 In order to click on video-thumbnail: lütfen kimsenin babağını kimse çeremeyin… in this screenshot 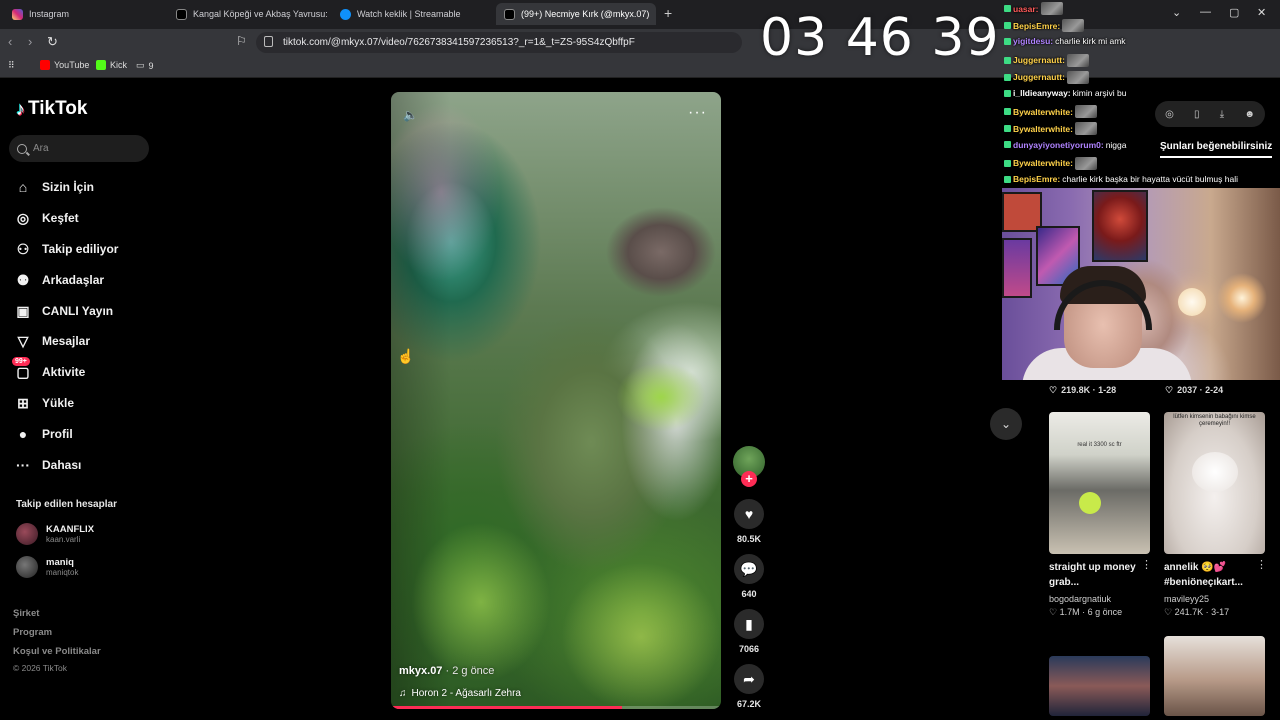, I will do `click(1214, 483)`.